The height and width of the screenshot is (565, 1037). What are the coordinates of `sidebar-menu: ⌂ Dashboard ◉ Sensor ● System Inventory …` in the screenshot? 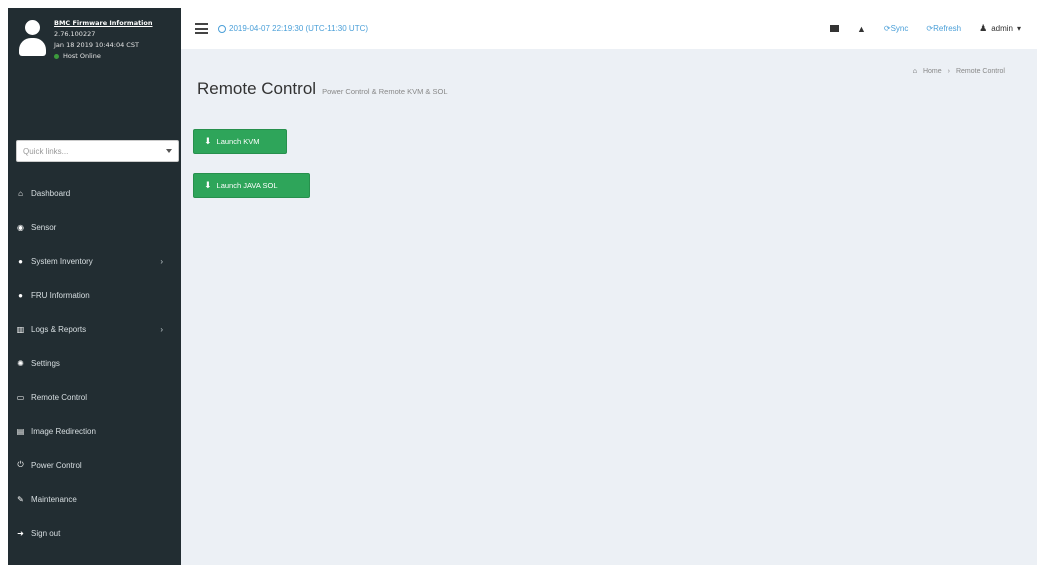 It's located at (94, 363).